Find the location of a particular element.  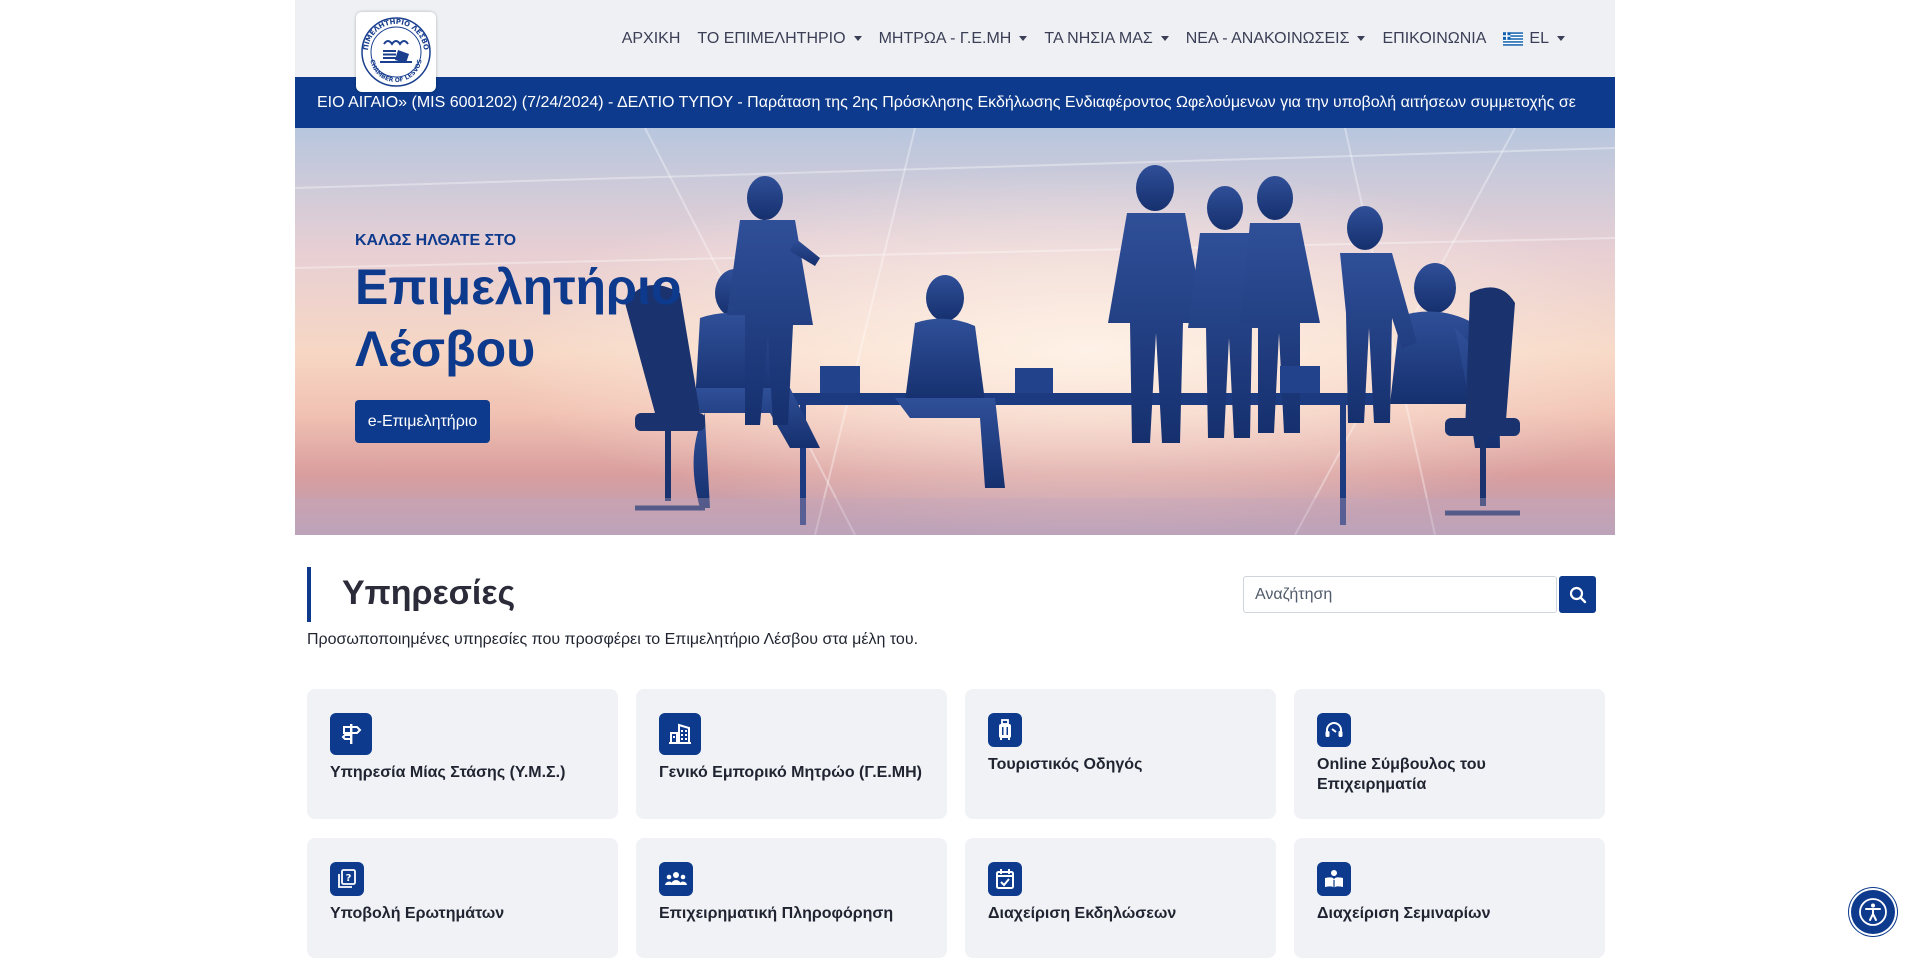

accessibility-icon is located at coordinates (1873, 912).